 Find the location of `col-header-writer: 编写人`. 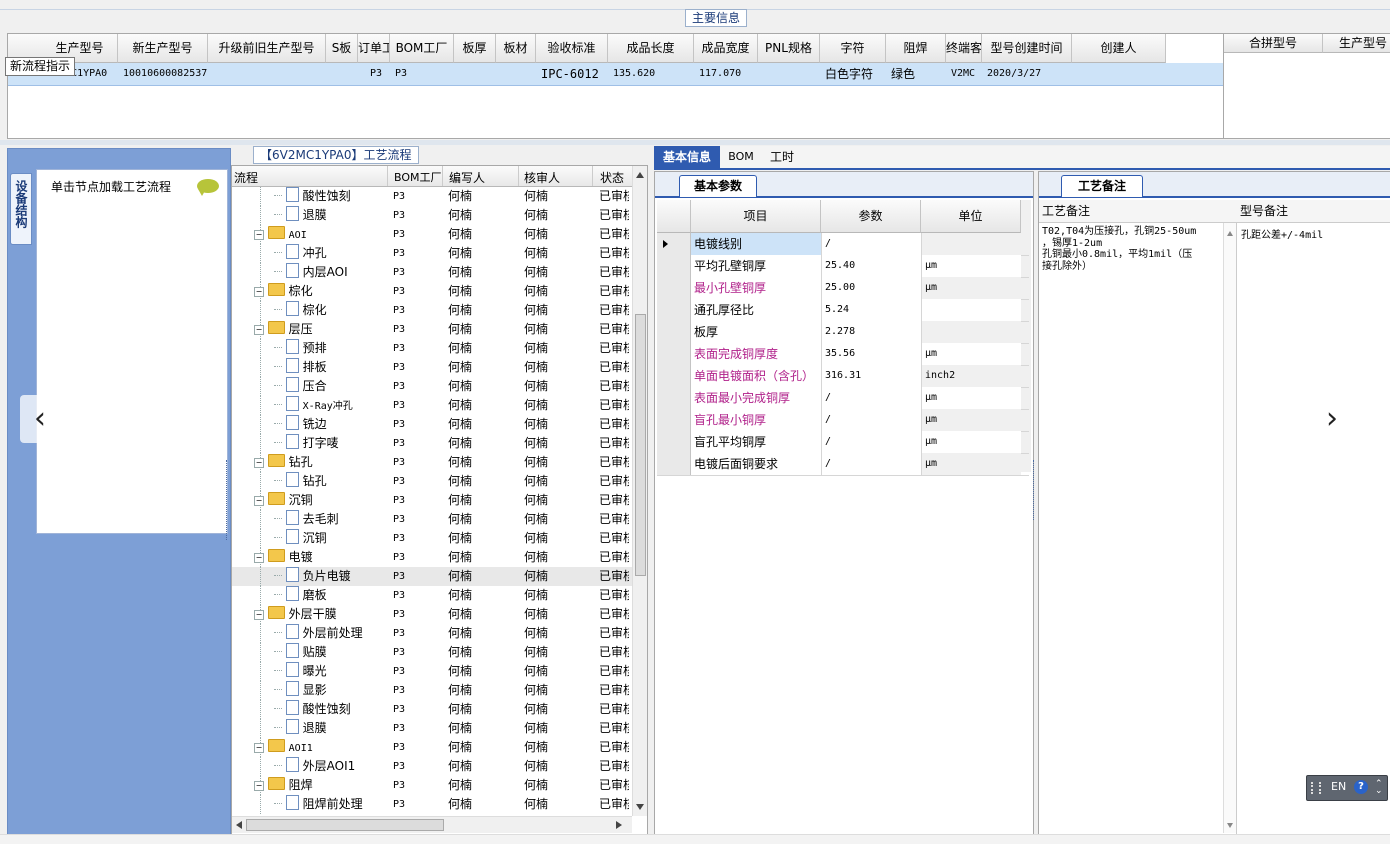

col-header-writer: 编写人 is located at coordinates (467, 177).